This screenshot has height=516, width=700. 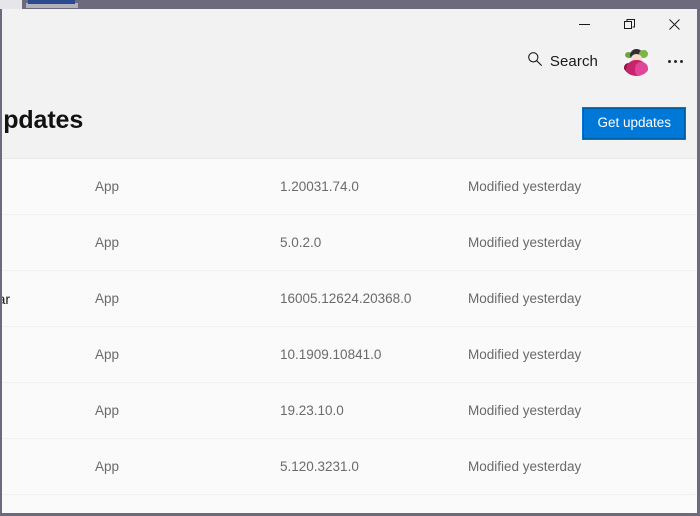 What do you see at coordinates (301, 242) in the screenshot?
I see `row-version: 5.0.2.0` at bounding box center [301, 242].